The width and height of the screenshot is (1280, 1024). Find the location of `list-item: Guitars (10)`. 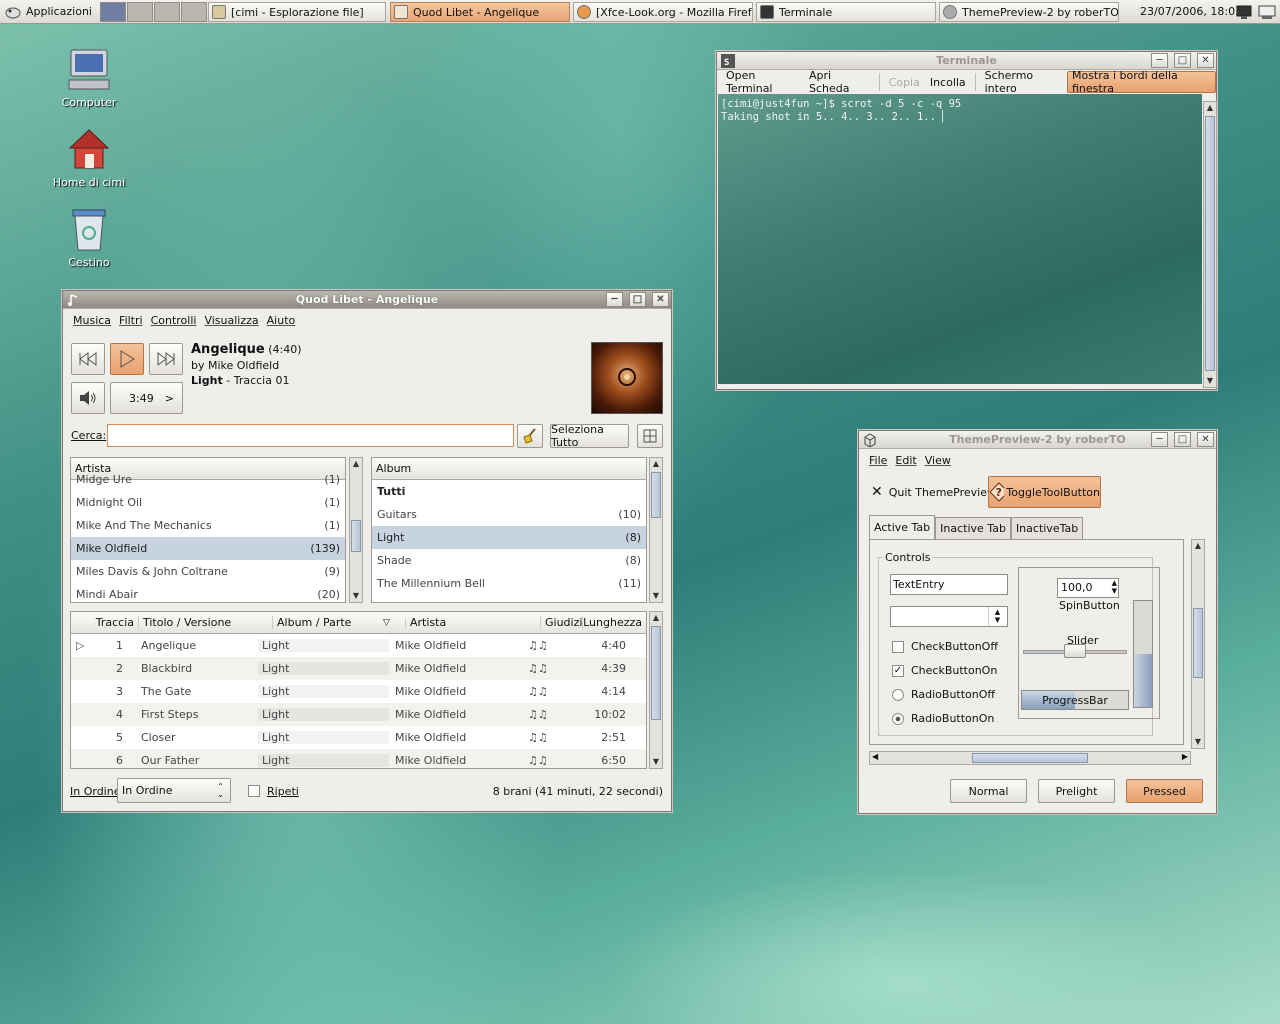

list-item: Guitars (10) is located at coordinates (509, 514).